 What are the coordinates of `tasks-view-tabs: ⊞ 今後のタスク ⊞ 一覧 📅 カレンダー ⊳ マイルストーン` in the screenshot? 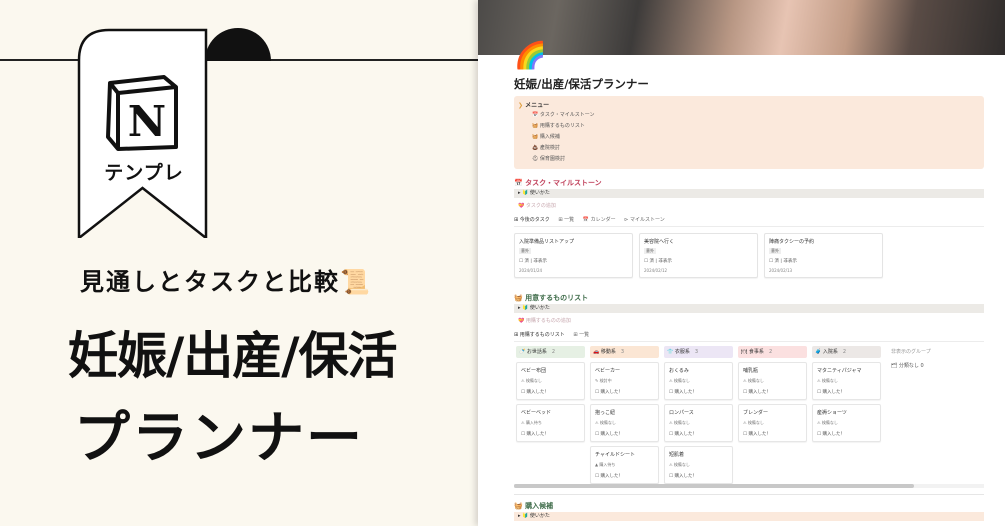 It's located at (593, 219).